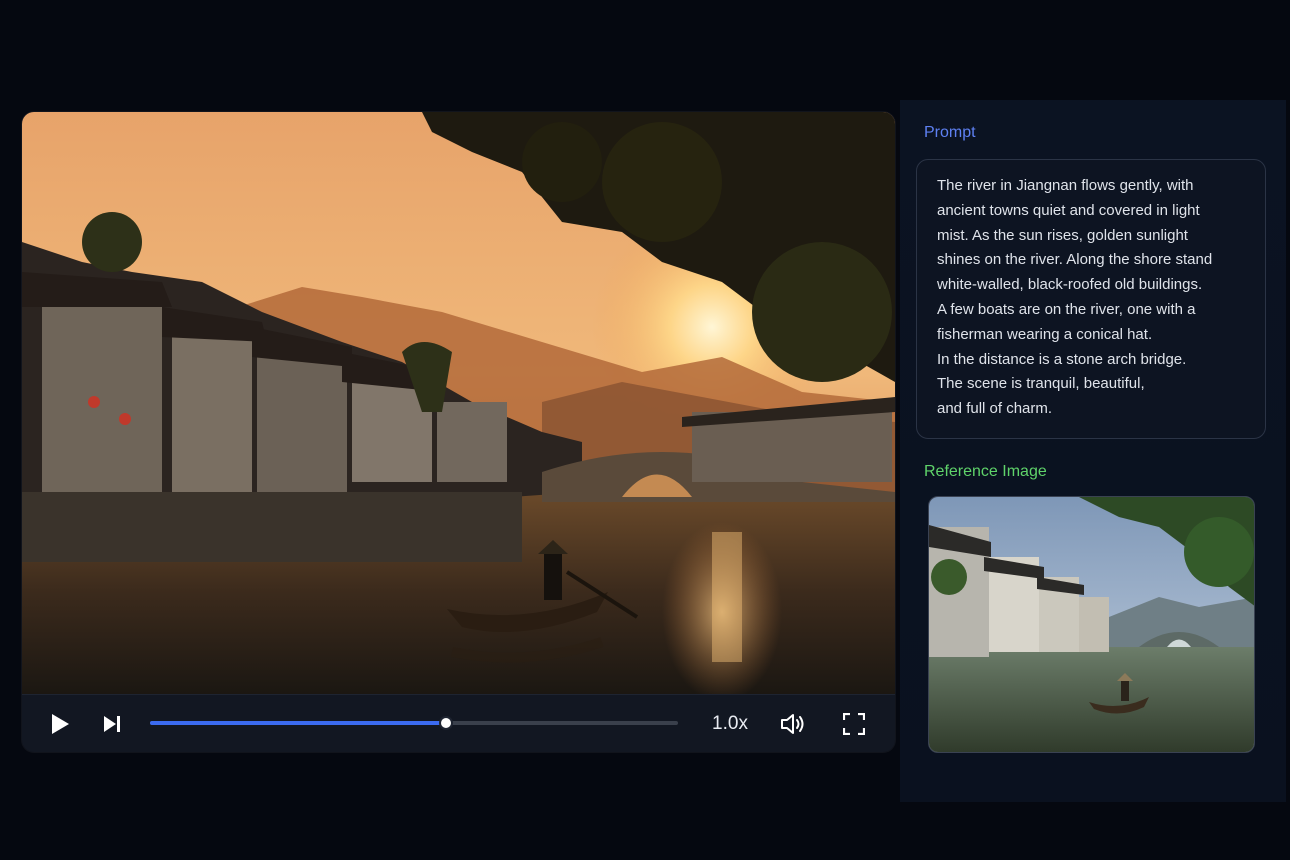  Describe the element at coordinates (985, 471) in the screenshot. I see `reference-image-label: Reference Image` at that location.